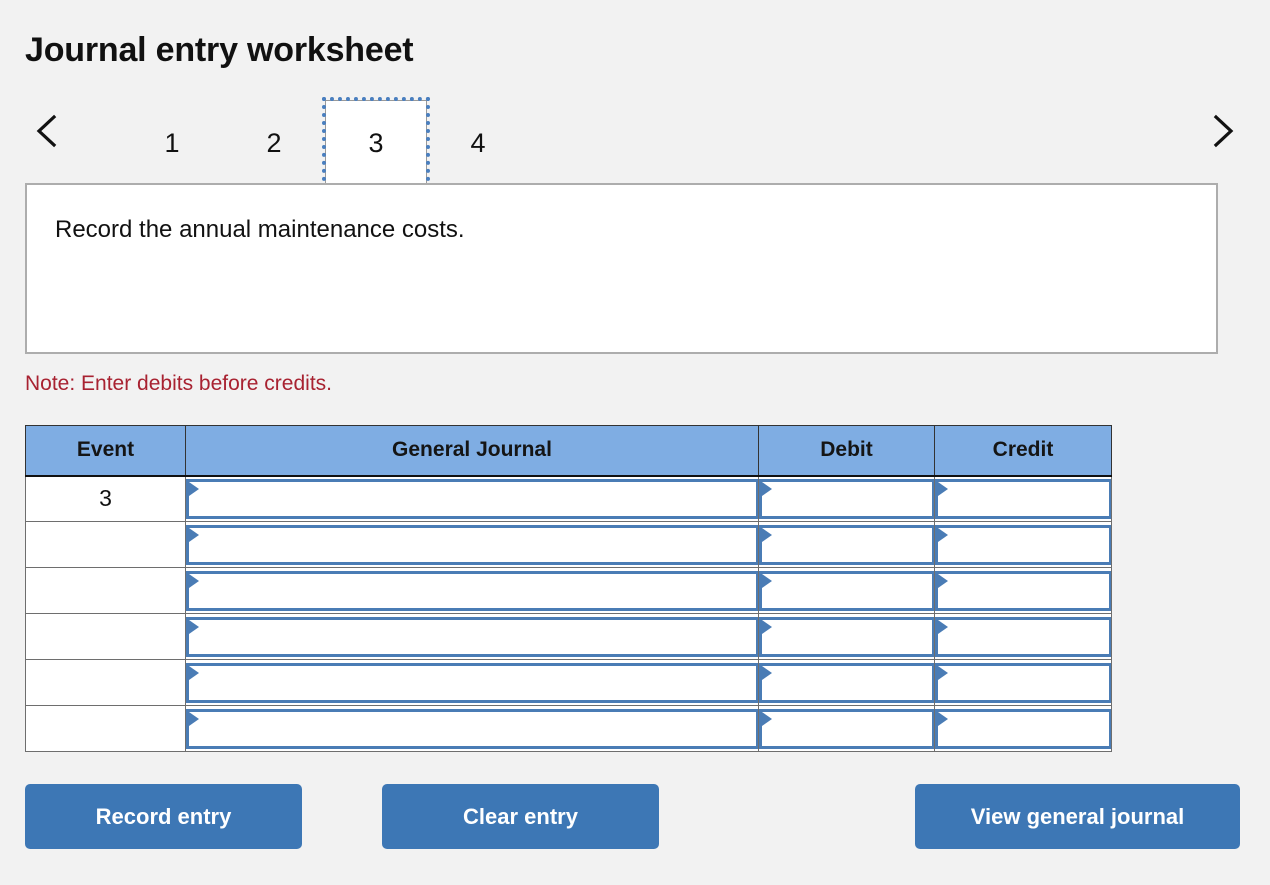 The image size is (1270, 885). Describe the element at coordinates (178, 383) in the screenshot. I see `debits-before-credits-note: Note: Enter debits before credits.` at that location.